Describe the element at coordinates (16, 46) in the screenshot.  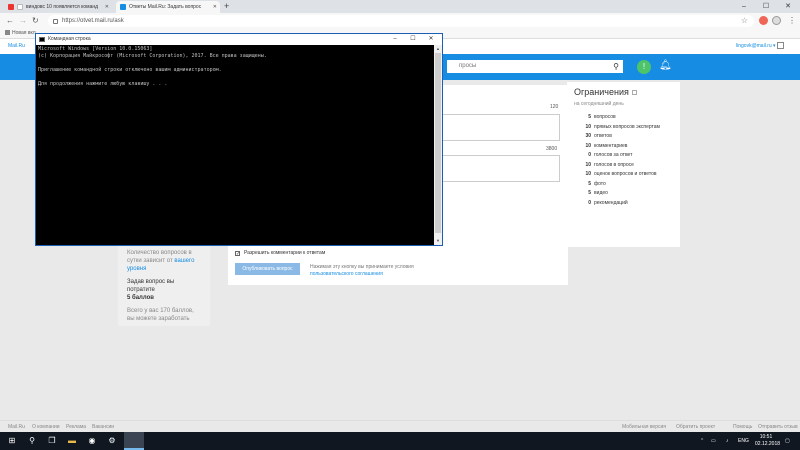
I see `mailru-logo: Mail.Ru` at that location.